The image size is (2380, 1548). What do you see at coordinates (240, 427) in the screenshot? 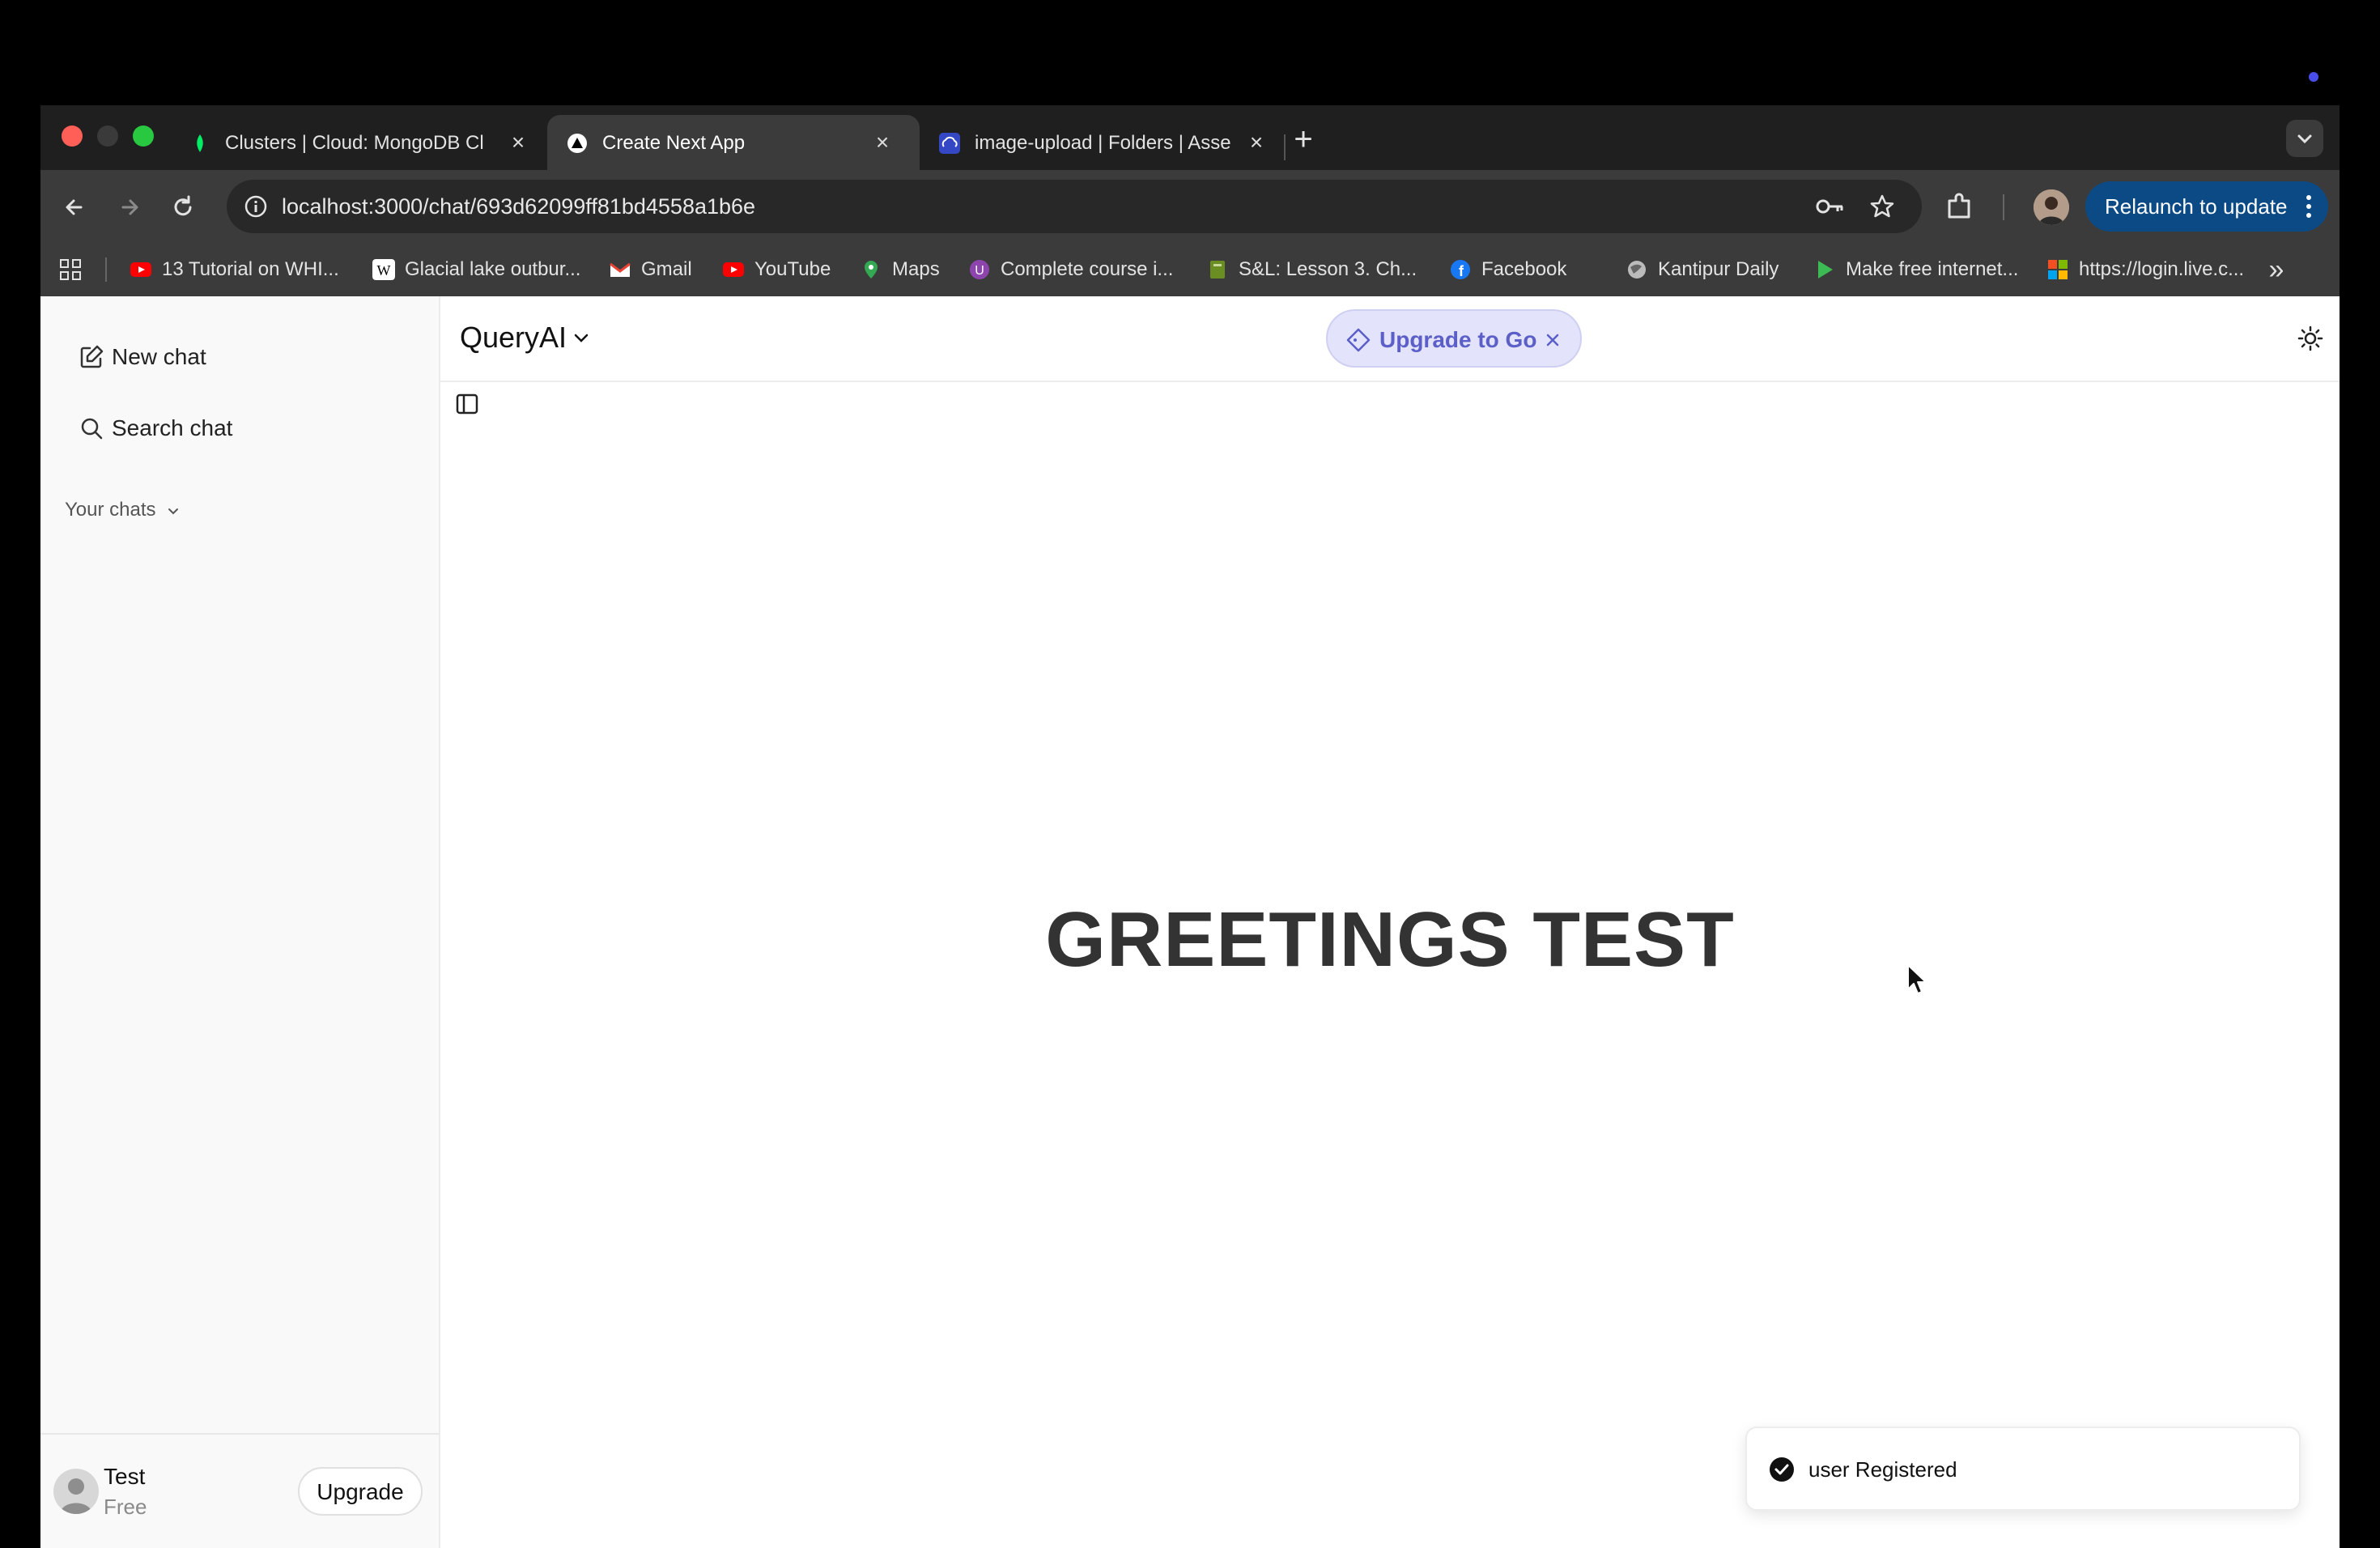
I see `search-chat-button: Search chat` at bounding box center [240, 427].